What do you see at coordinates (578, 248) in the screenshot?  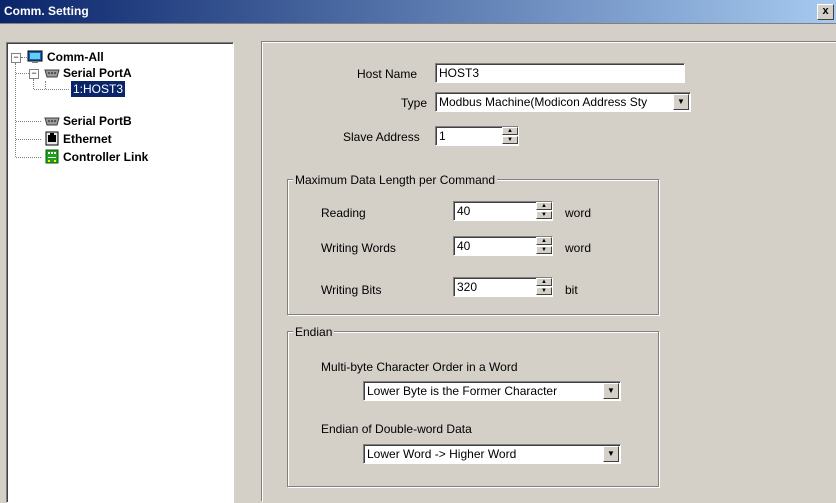 I see `writing-words-unit: word` at bounding box center [578, 248].